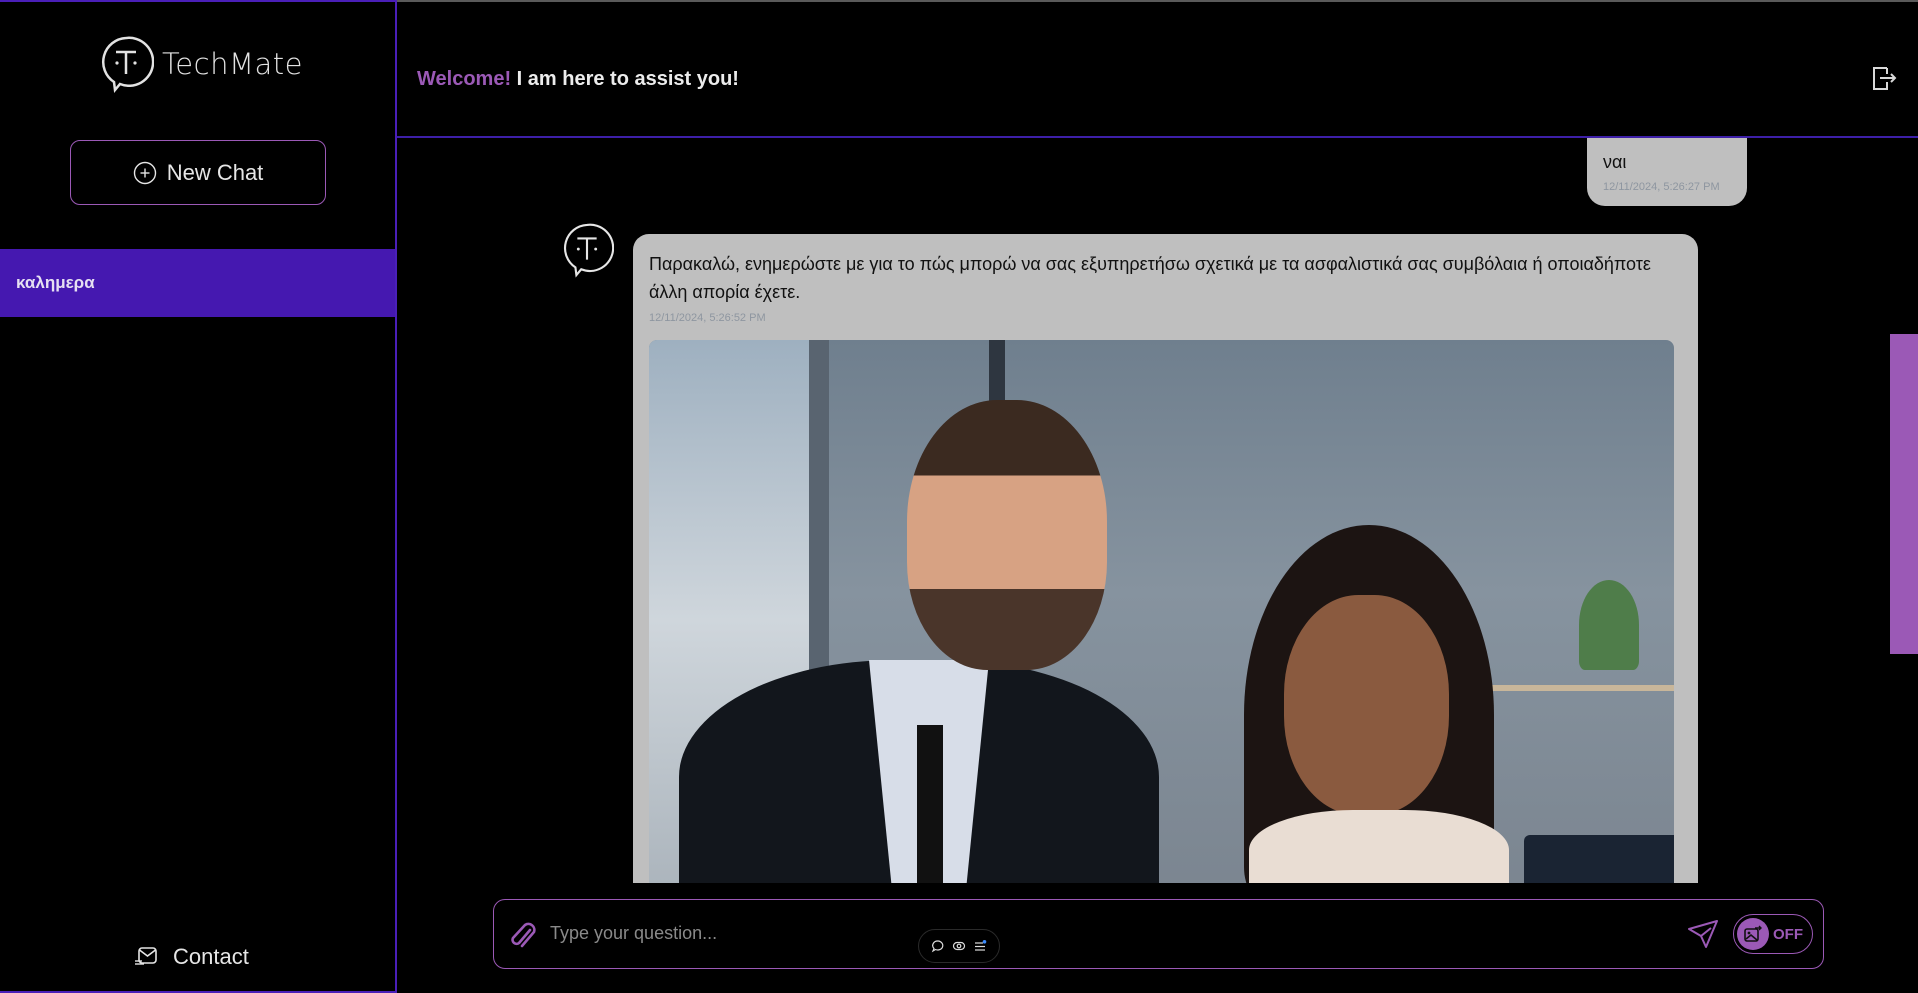  I want to click on toggle-knob, so click(1753, 934).